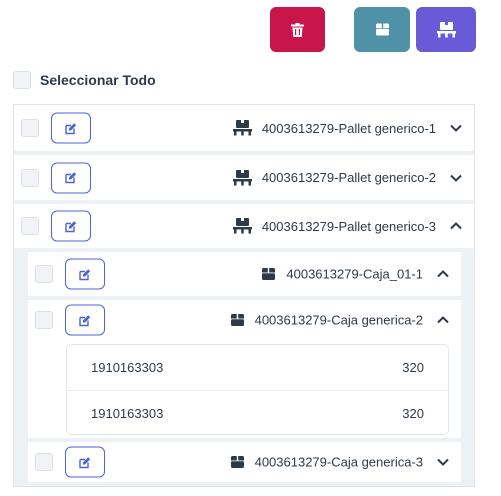 The height and width of the screenshot is (496, 501). What do you see at coordinates (98, 80) in the screenshot?
I see `select-all-label: Seleccionar Todo` at bounding box center [98, 80].